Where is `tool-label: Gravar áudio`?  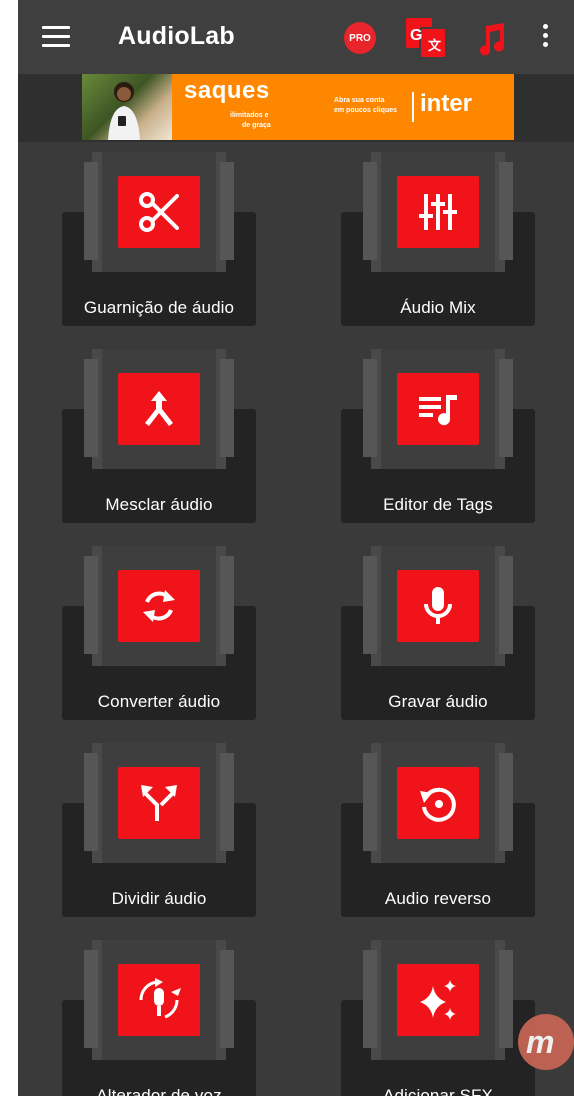 tool-label: Gravar áudio is located at coordinates (438, 701).